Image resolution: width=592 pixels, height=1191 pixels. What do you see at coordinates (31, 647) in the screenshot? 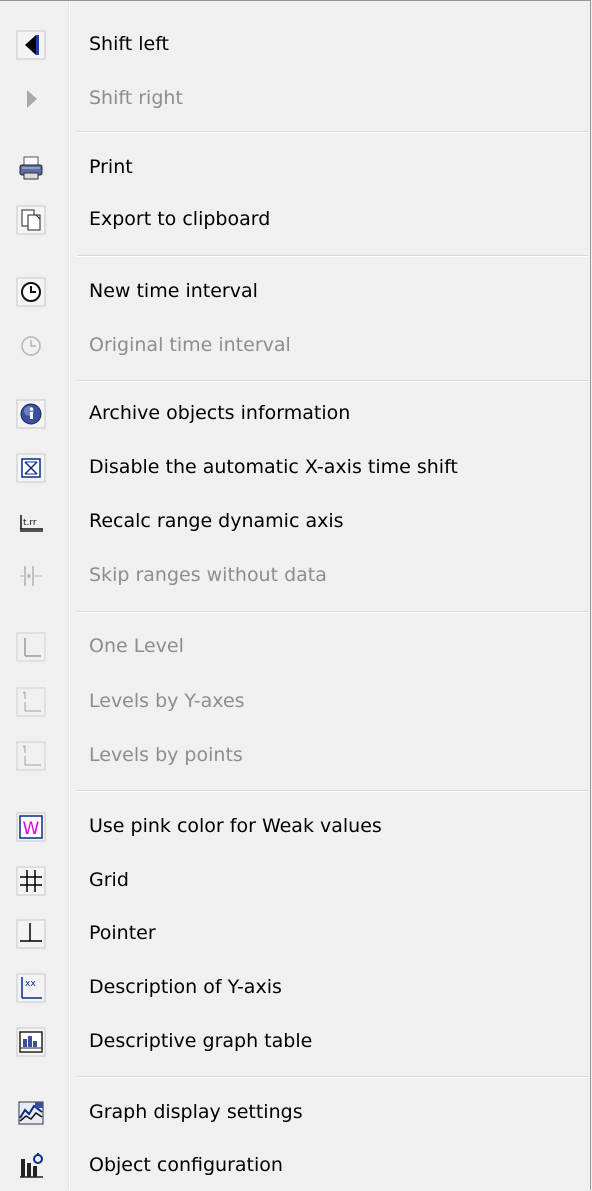
I see `one-level-icon` at bounding box center [31, 647].